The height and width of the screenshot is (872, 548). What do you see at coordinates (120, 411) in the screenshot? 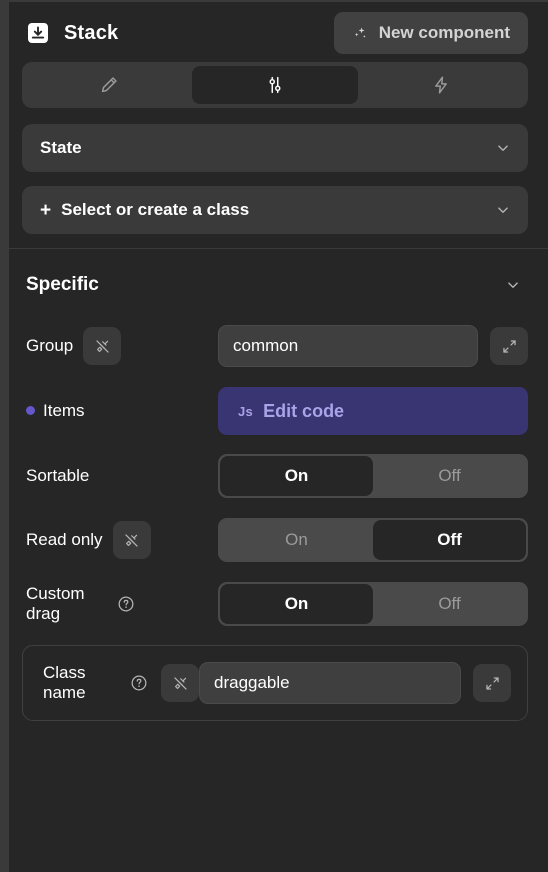
I see `items-label-cell: Items` at bounding box center [120, 411].